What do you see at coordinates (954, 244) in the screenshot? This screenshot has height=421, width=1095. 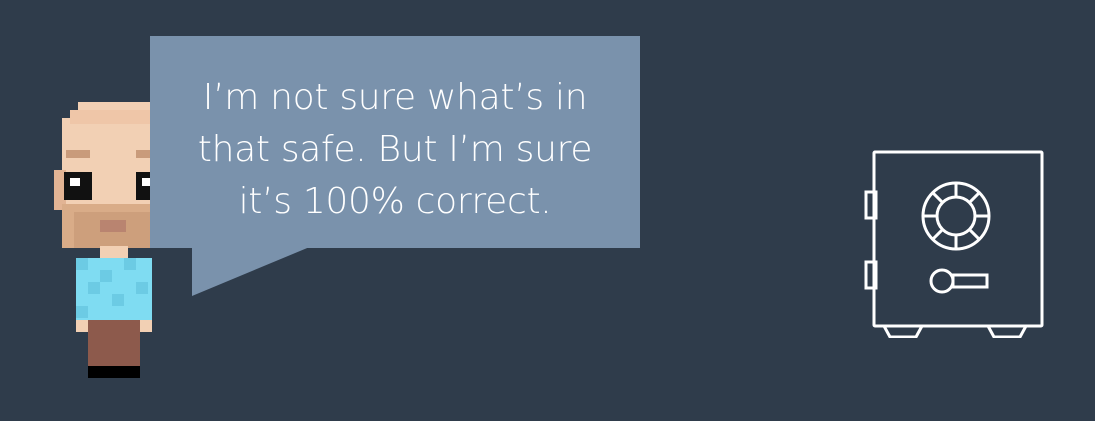 I see `safe-icon` at bounding box center [954, 244].